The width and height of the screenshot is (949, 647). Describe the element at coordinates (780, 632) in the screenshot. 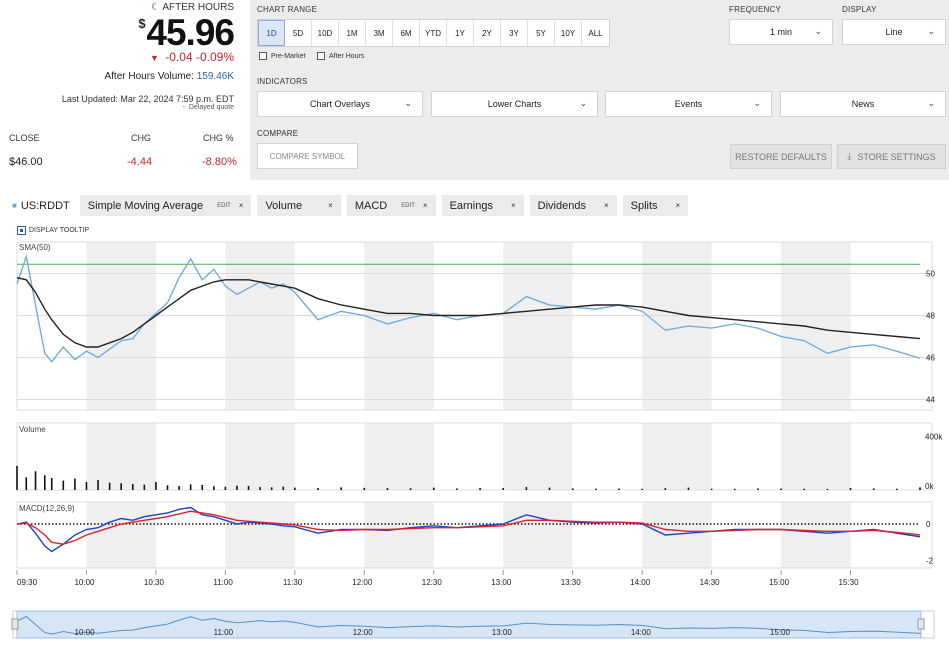

I see `navigator-tick-label: 15:00` at that location.